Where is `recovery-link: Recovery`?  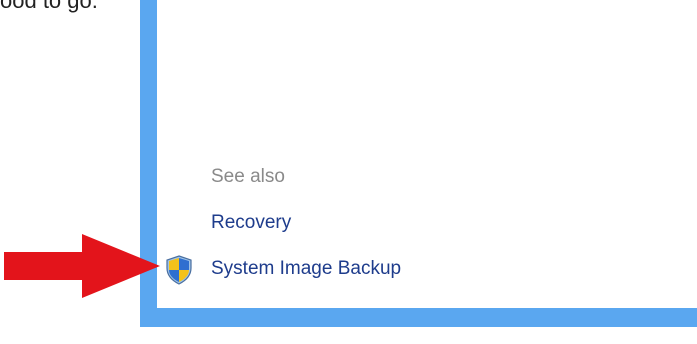
recovery-link: Recovery is located at coordinates (251, 223).